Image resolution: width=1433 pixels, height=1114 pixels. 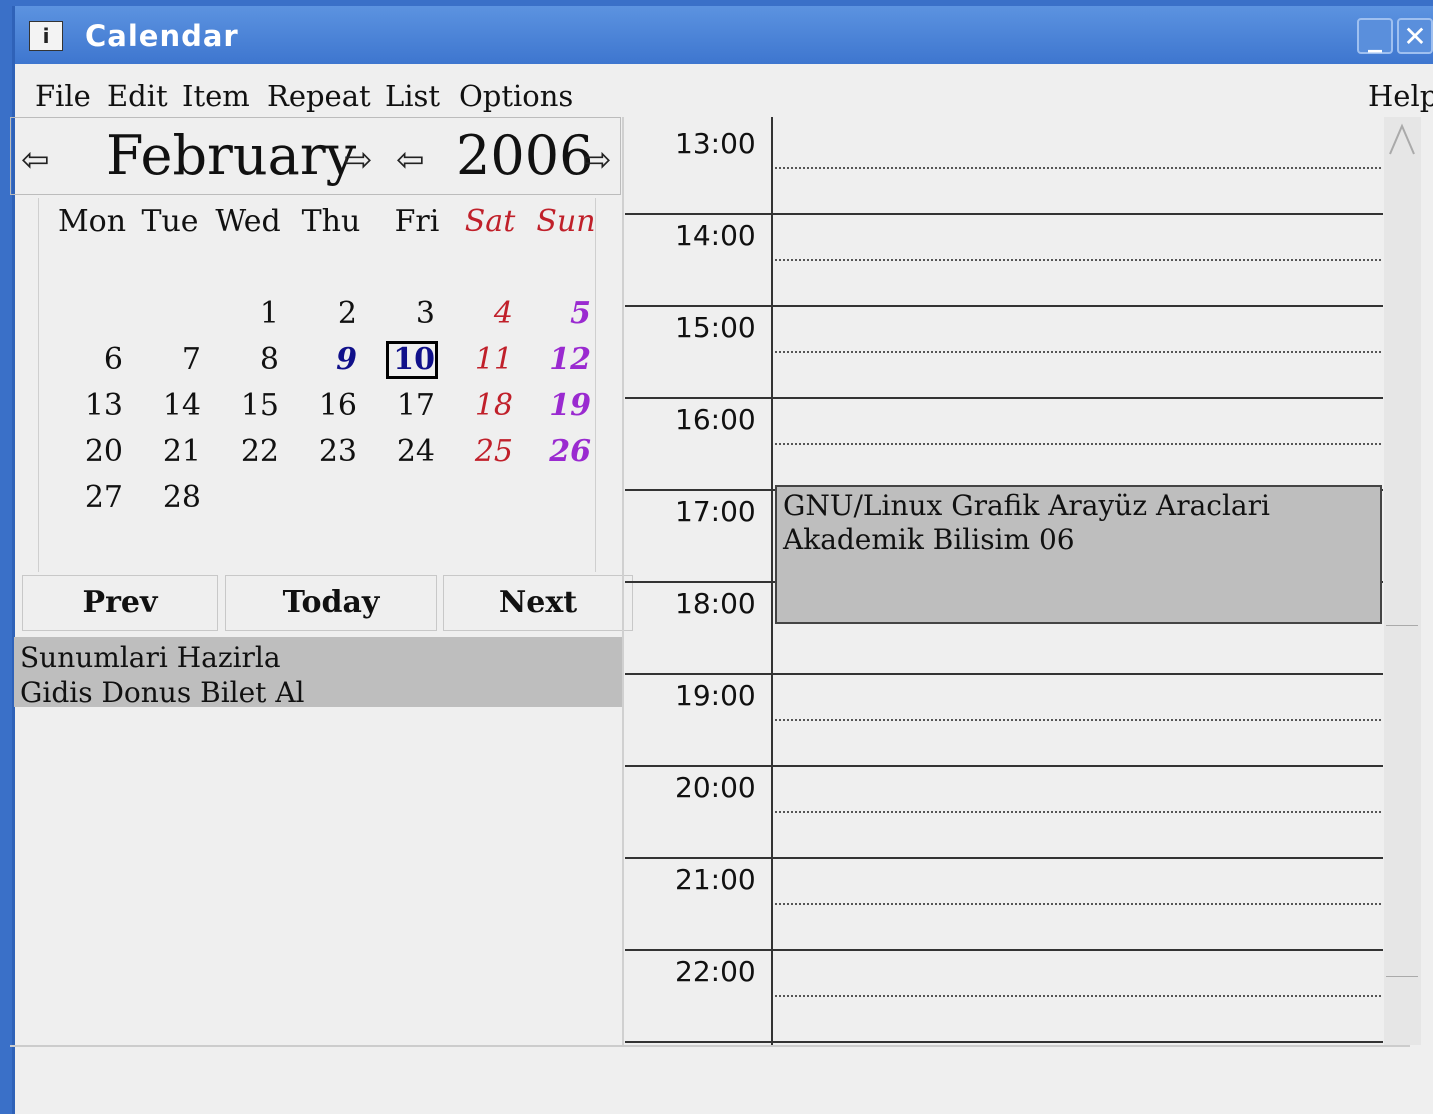 What do you see at coordinates (92, 221) in the screenshot?
I see `weekday-header: Mon` at bounding box center [92, 221].